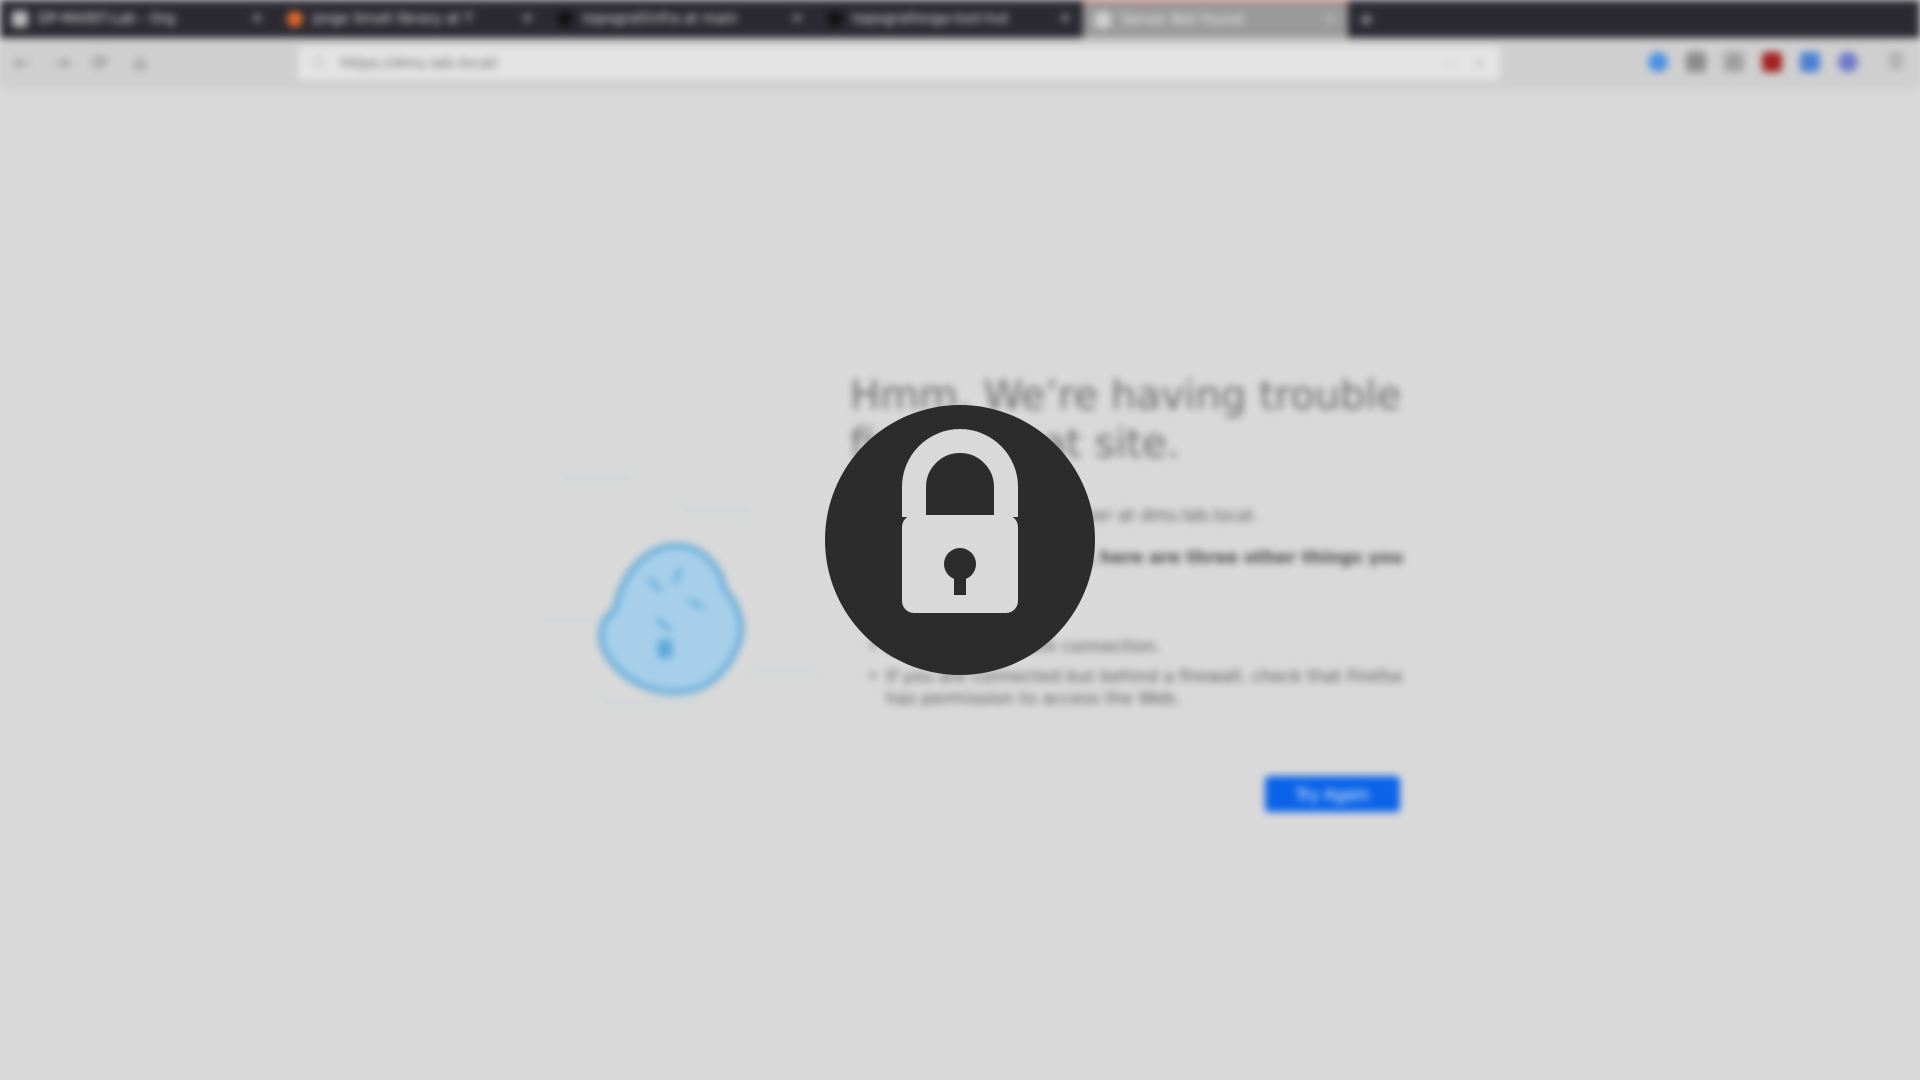 This screenshot has width=1920, height=1080. Describe the element at coordinates (1896, 62) in the screenshot. I see `menu-icon: ☰` at that location.